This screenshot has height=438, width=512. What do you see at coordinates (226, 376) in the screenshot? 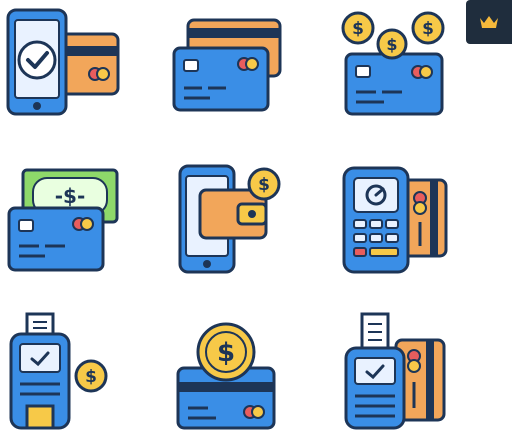
I see `coin-on-card-icon-art: $` at bounding box center [226, 376].